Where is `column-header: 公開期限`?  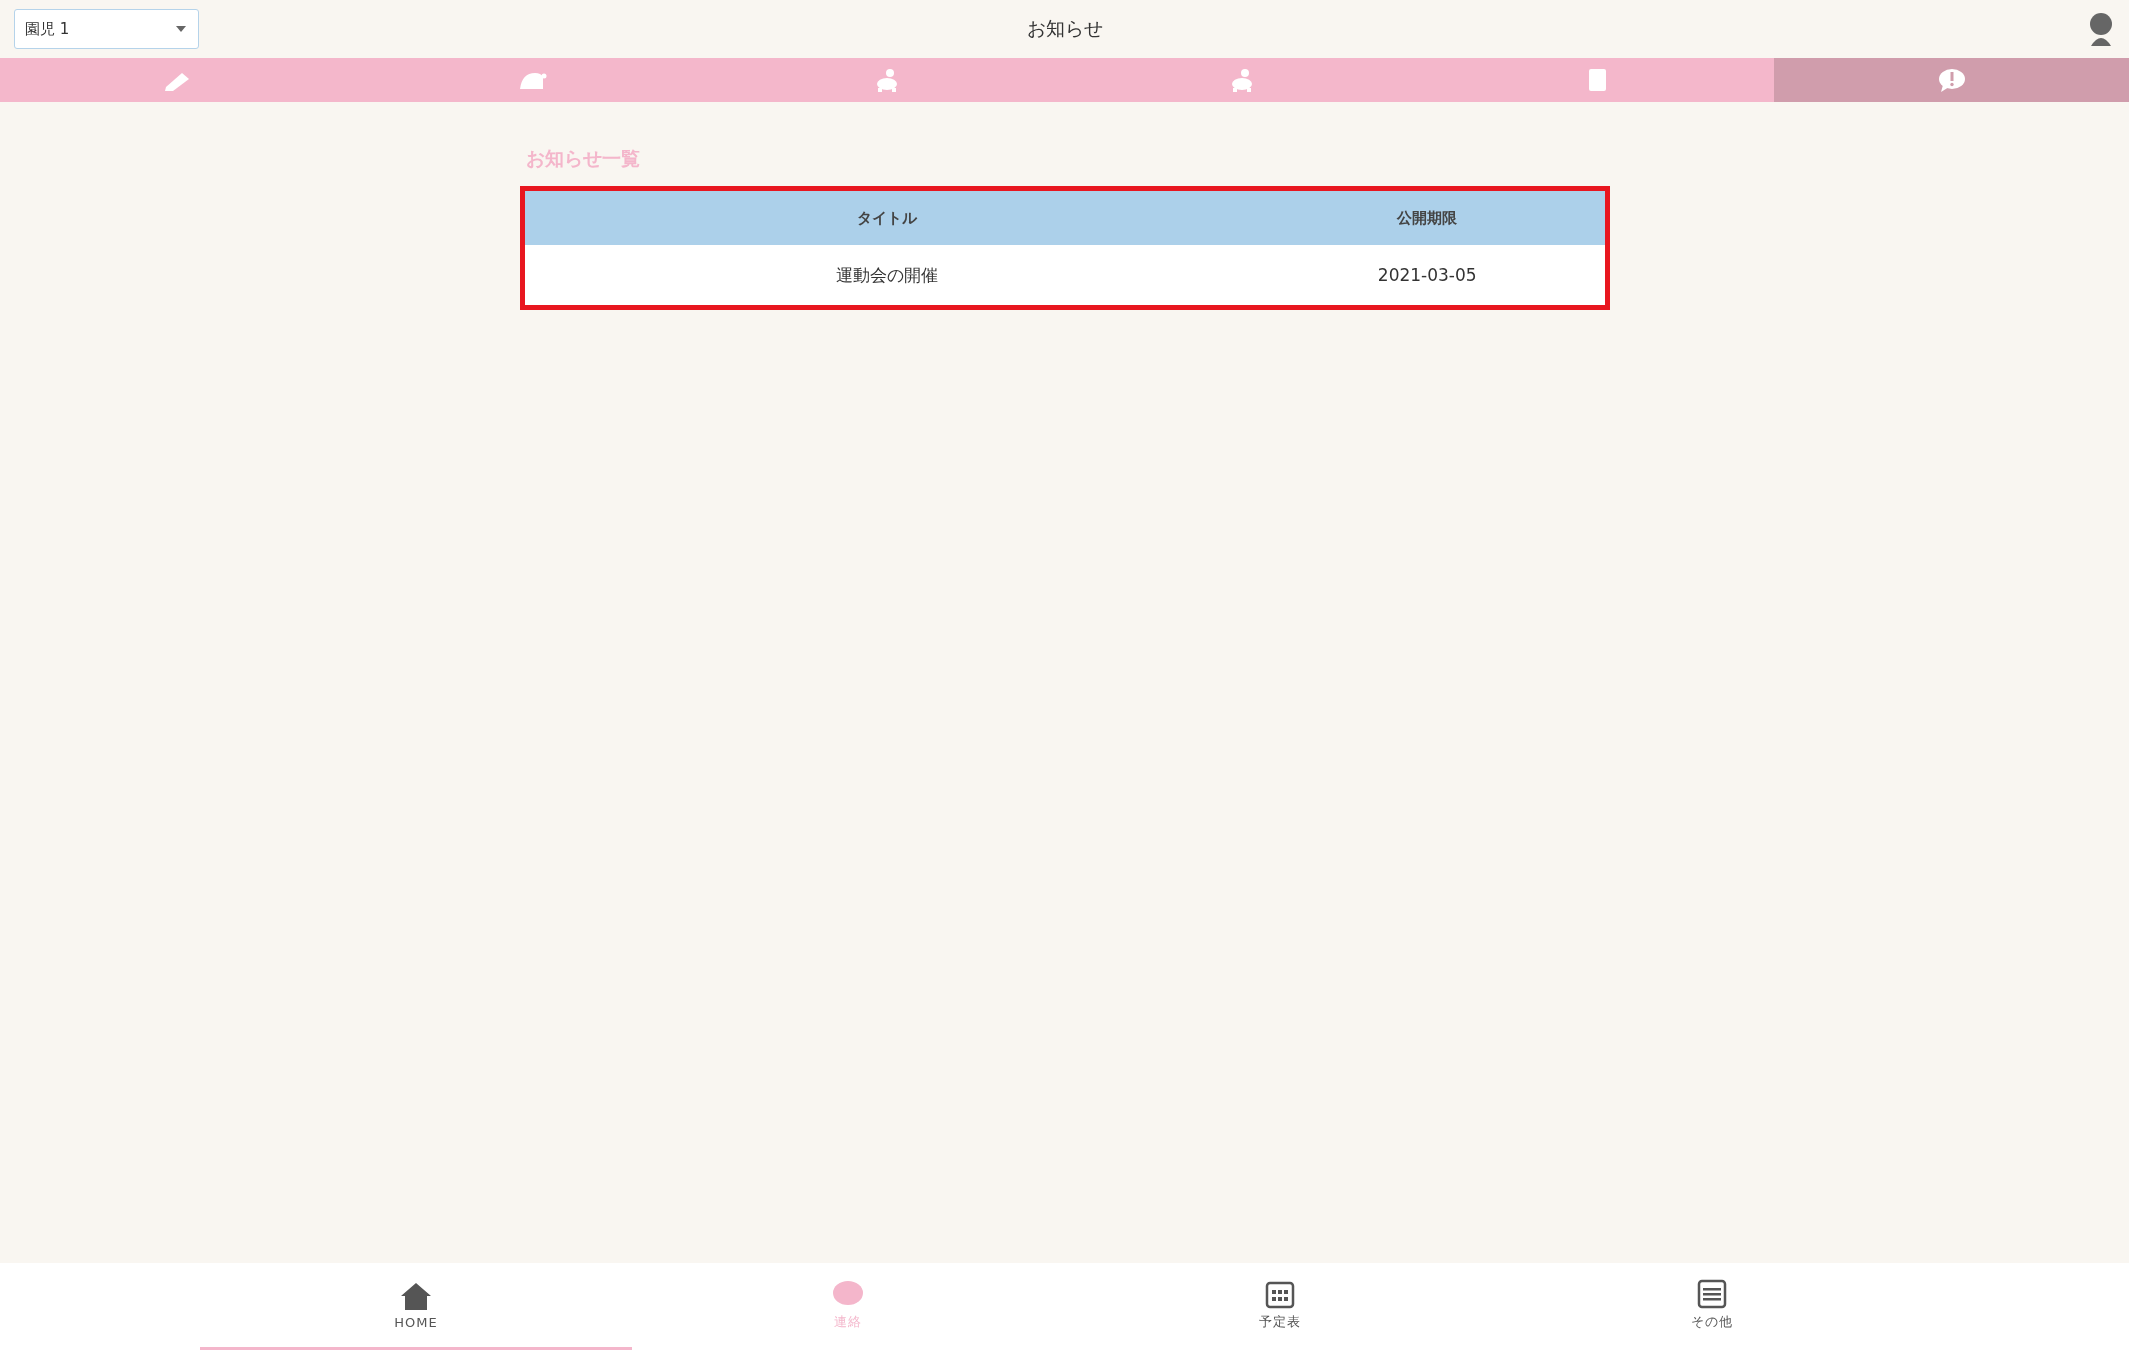 column-header: 公開期限 is located at coordinates (1428, 216).